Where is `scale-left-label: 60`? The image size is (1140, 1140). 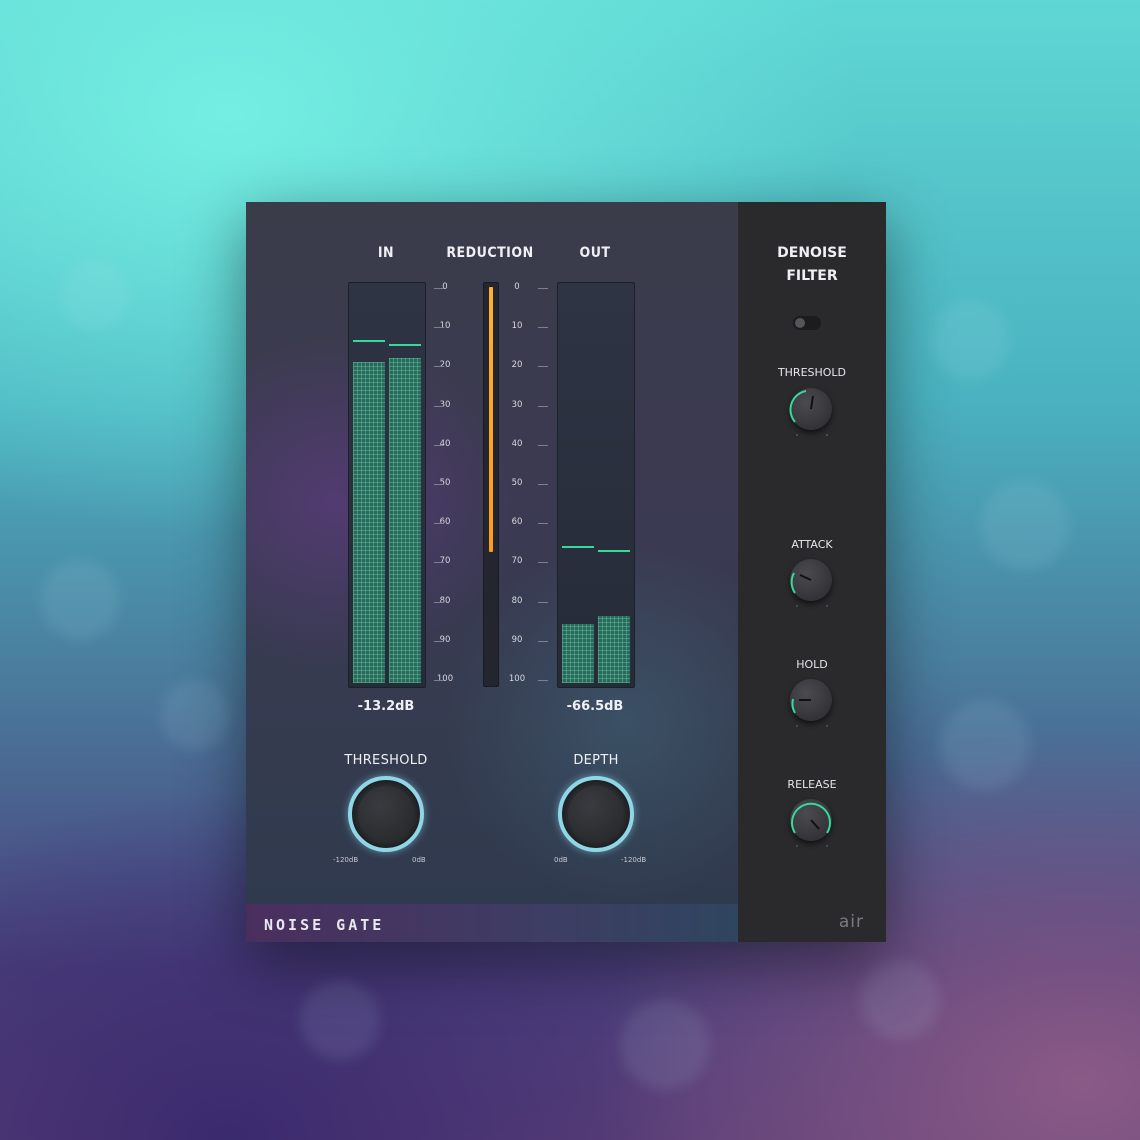
scale-left-label: 60 is located at coordinates (445, 522).